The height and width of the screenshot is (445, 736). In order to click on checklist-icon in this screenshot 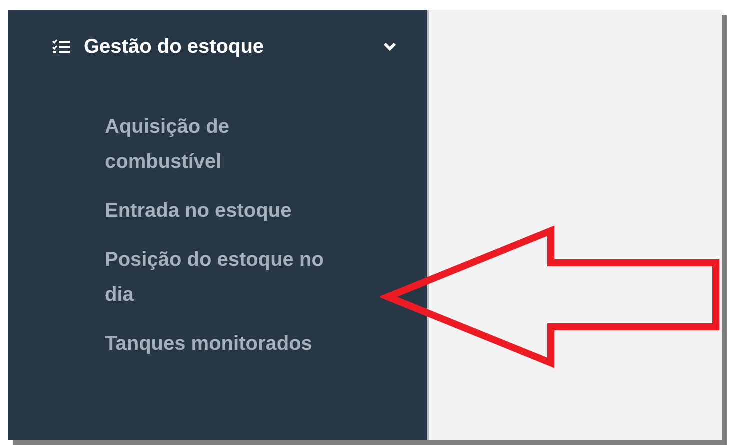, I will do `click(61, 47)`.